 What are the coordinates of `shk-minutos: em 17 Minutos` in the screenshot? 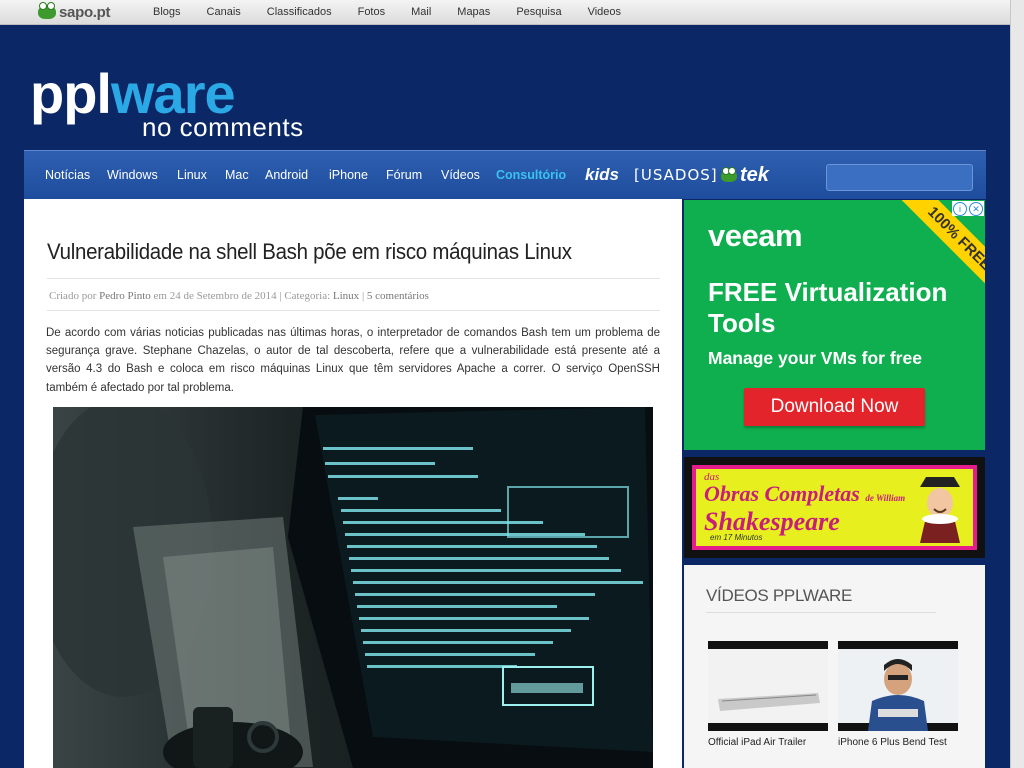 It's located at (736, 537).